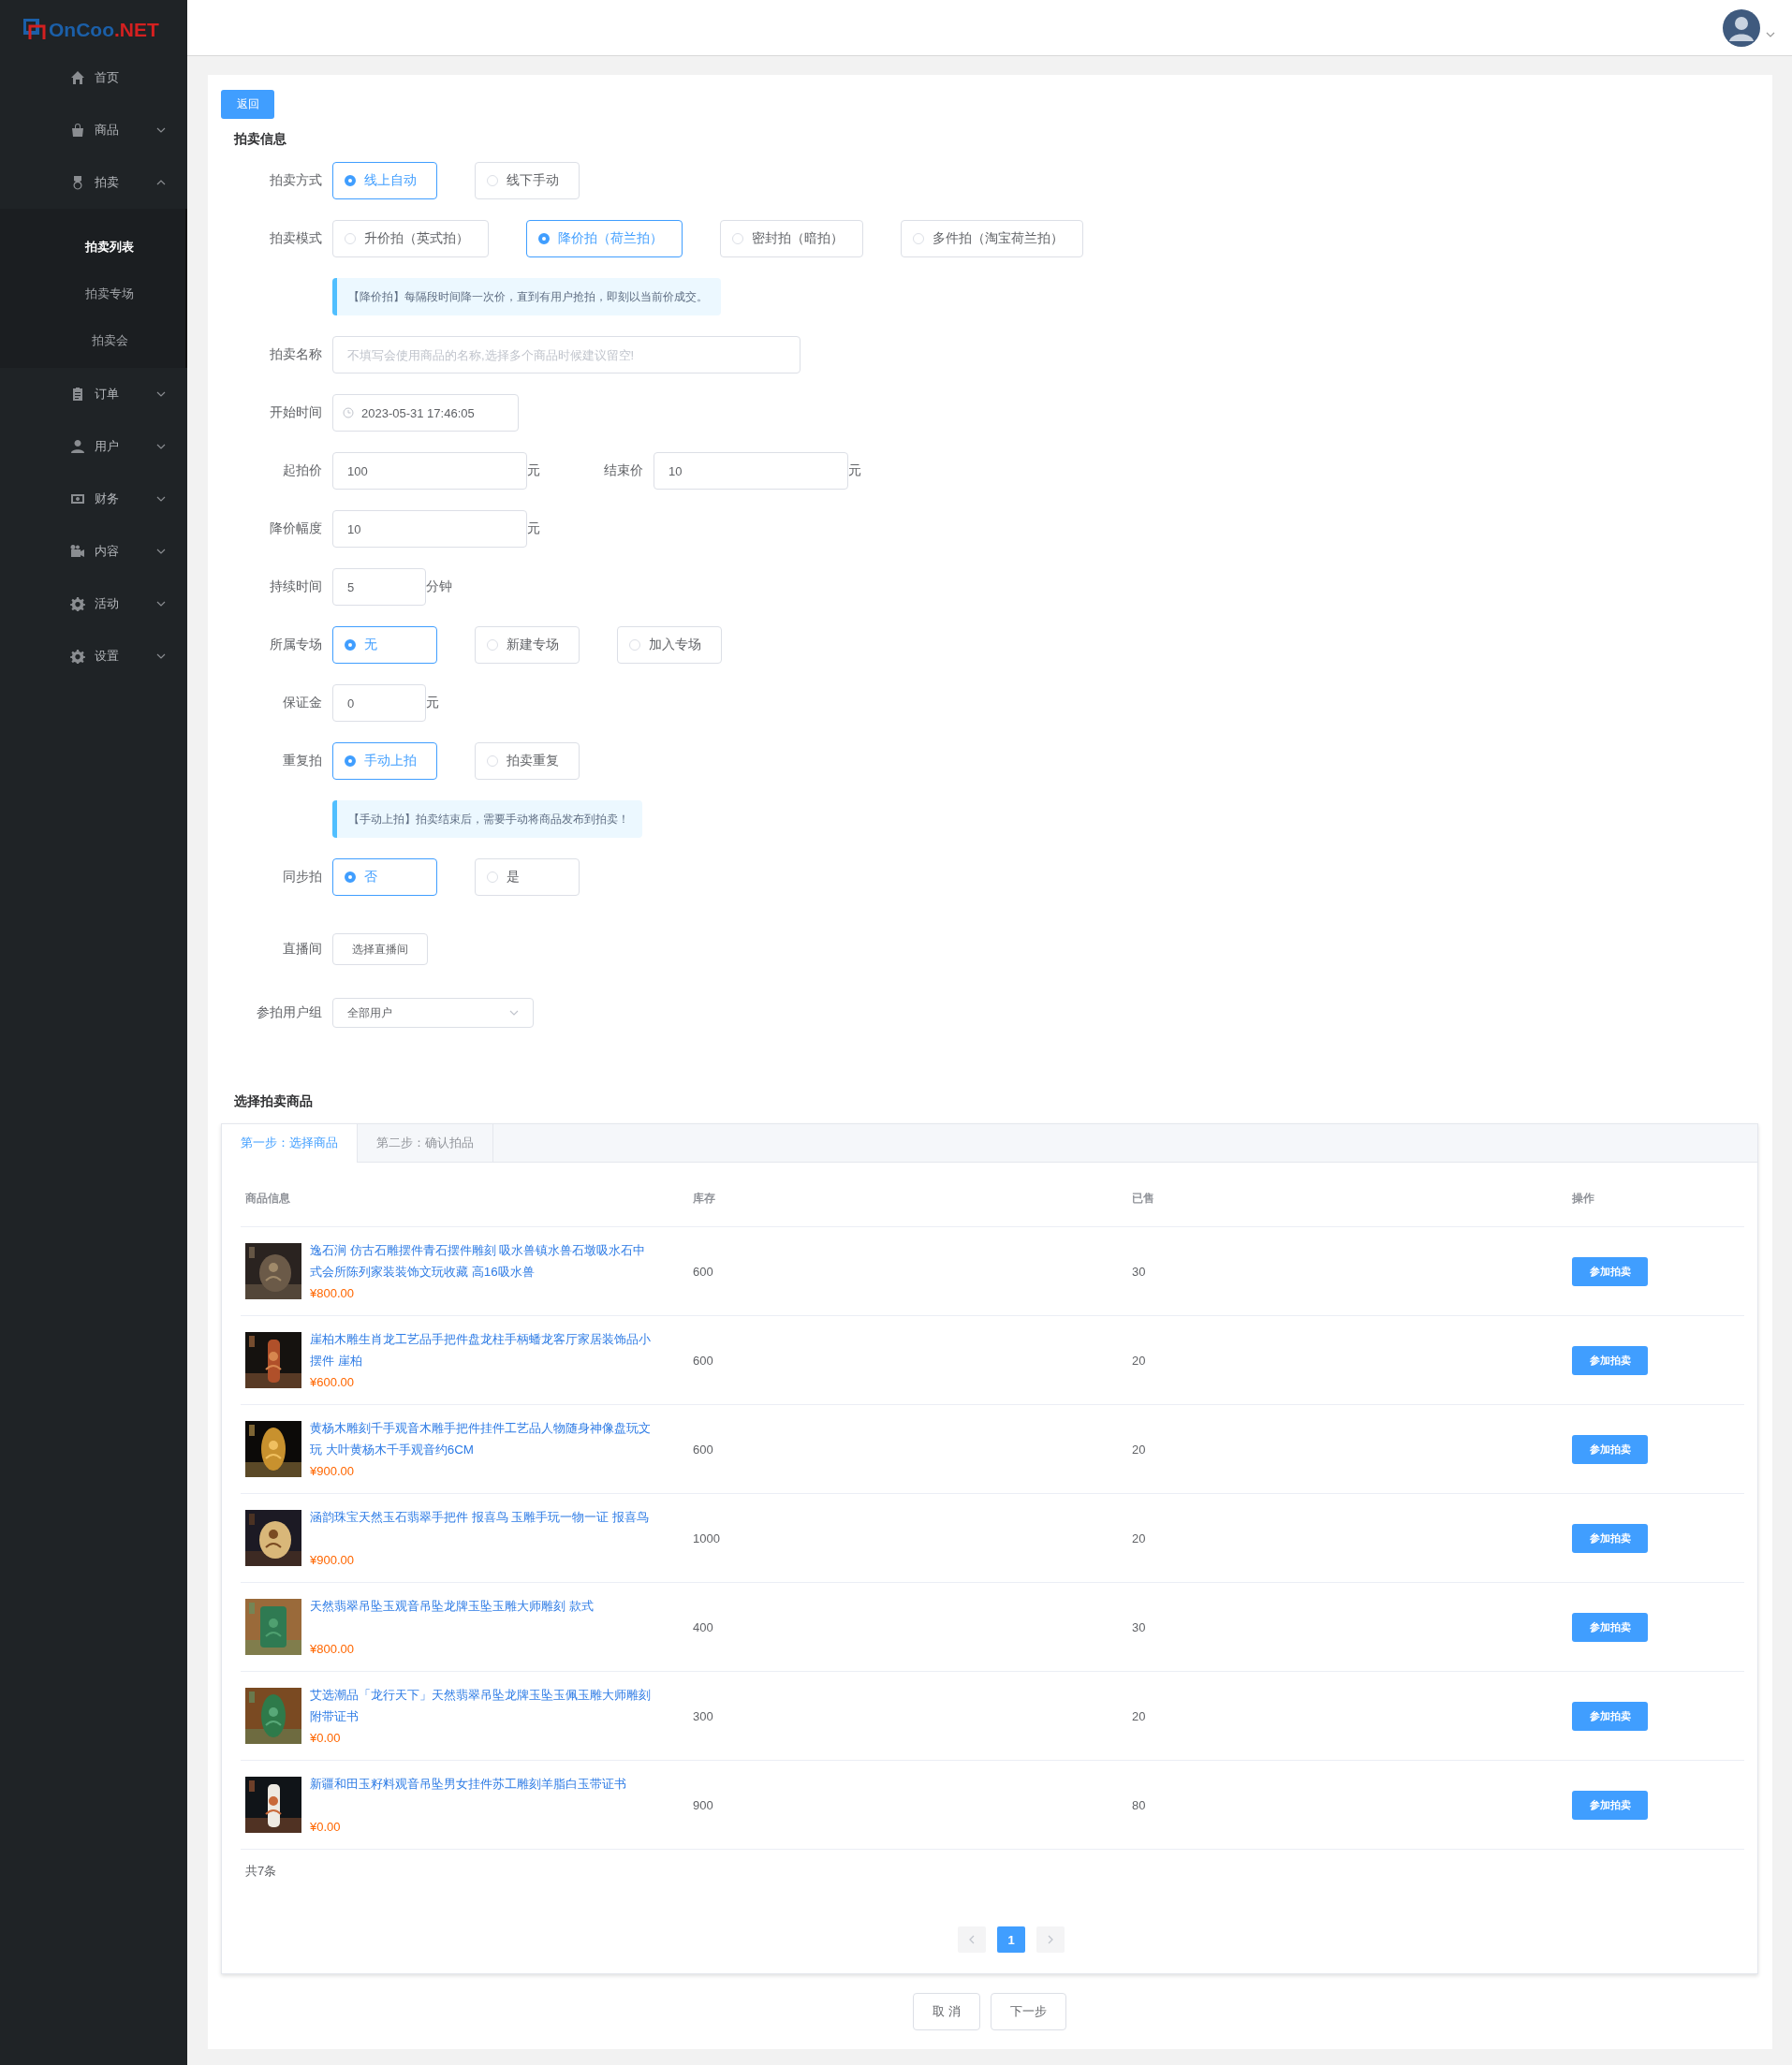  What do you see at coordinates (482, 1605) in the screenshot?
I see `product-title-link: 天然翡翠吊坠玉观音吊坠龙牌玉坠玉雕大师雕刻 款式` at bounding box center [482, 1605].